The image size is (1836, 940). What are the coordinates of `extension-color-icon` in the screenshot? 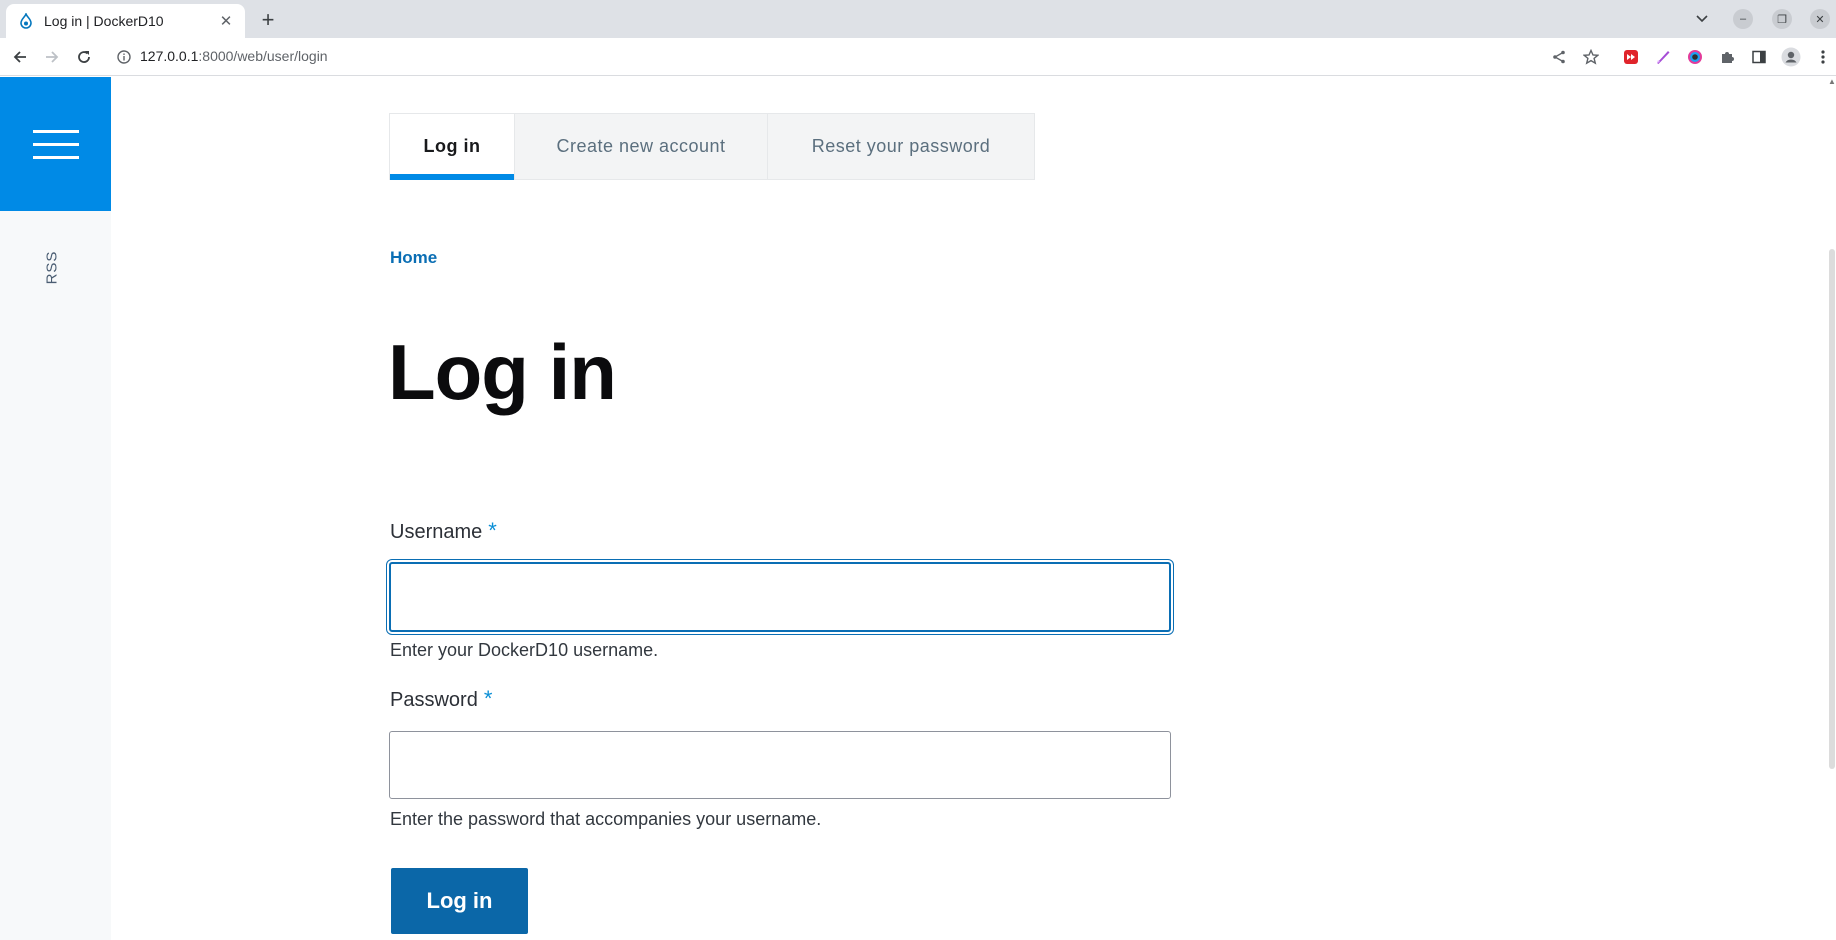 It's located at (1695, 57).